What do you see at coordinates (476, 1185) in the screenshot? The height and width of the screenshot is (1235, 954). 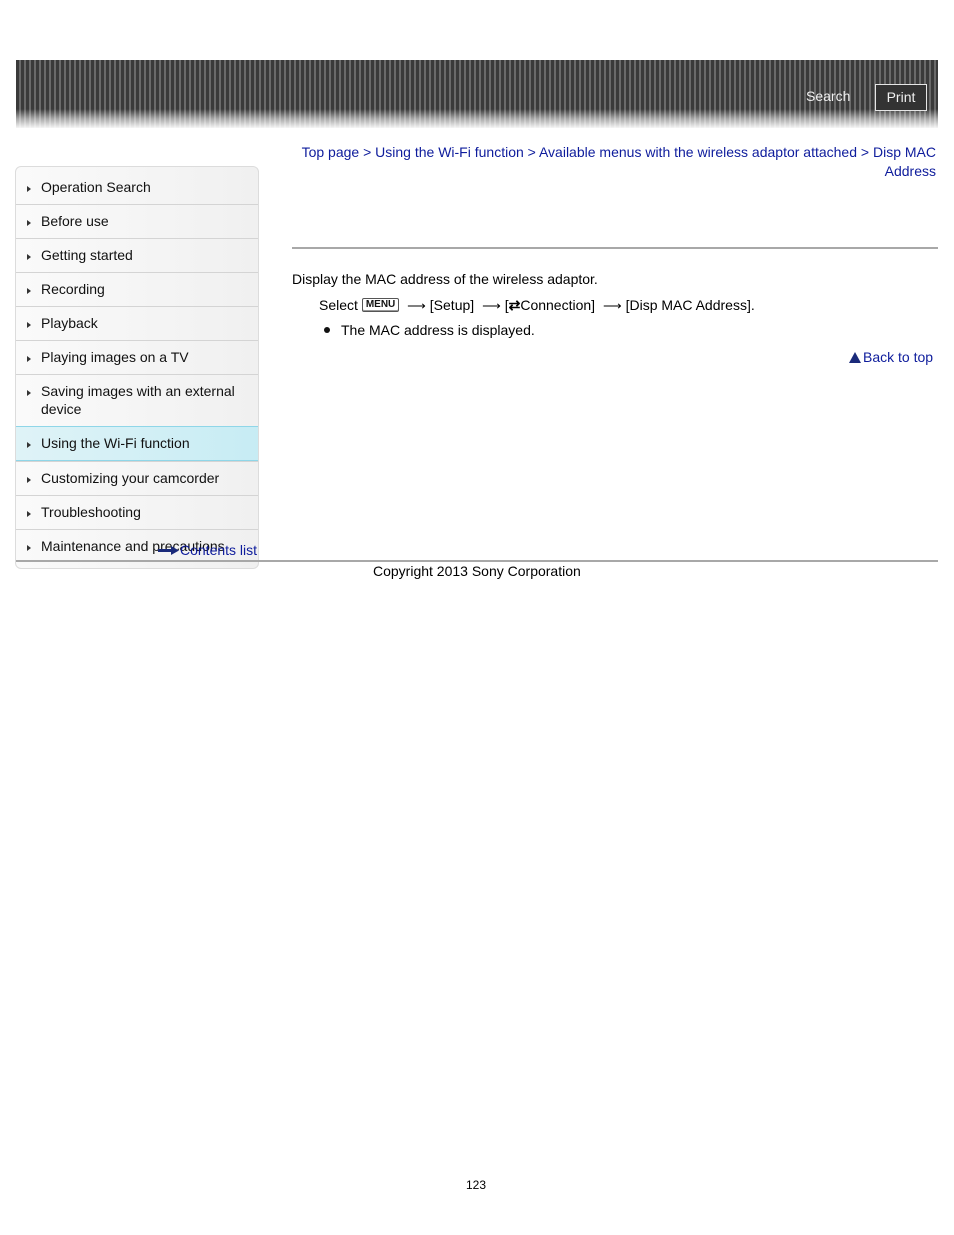 I see `page-number: 123` at bounding box center [476, 1185].